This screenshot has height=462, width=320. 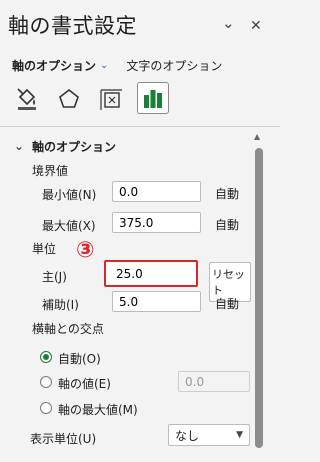 What do you see at coordinates (151, 273) in the screenshot?
I see `major-unit-input` at bounding box center [151, 273].